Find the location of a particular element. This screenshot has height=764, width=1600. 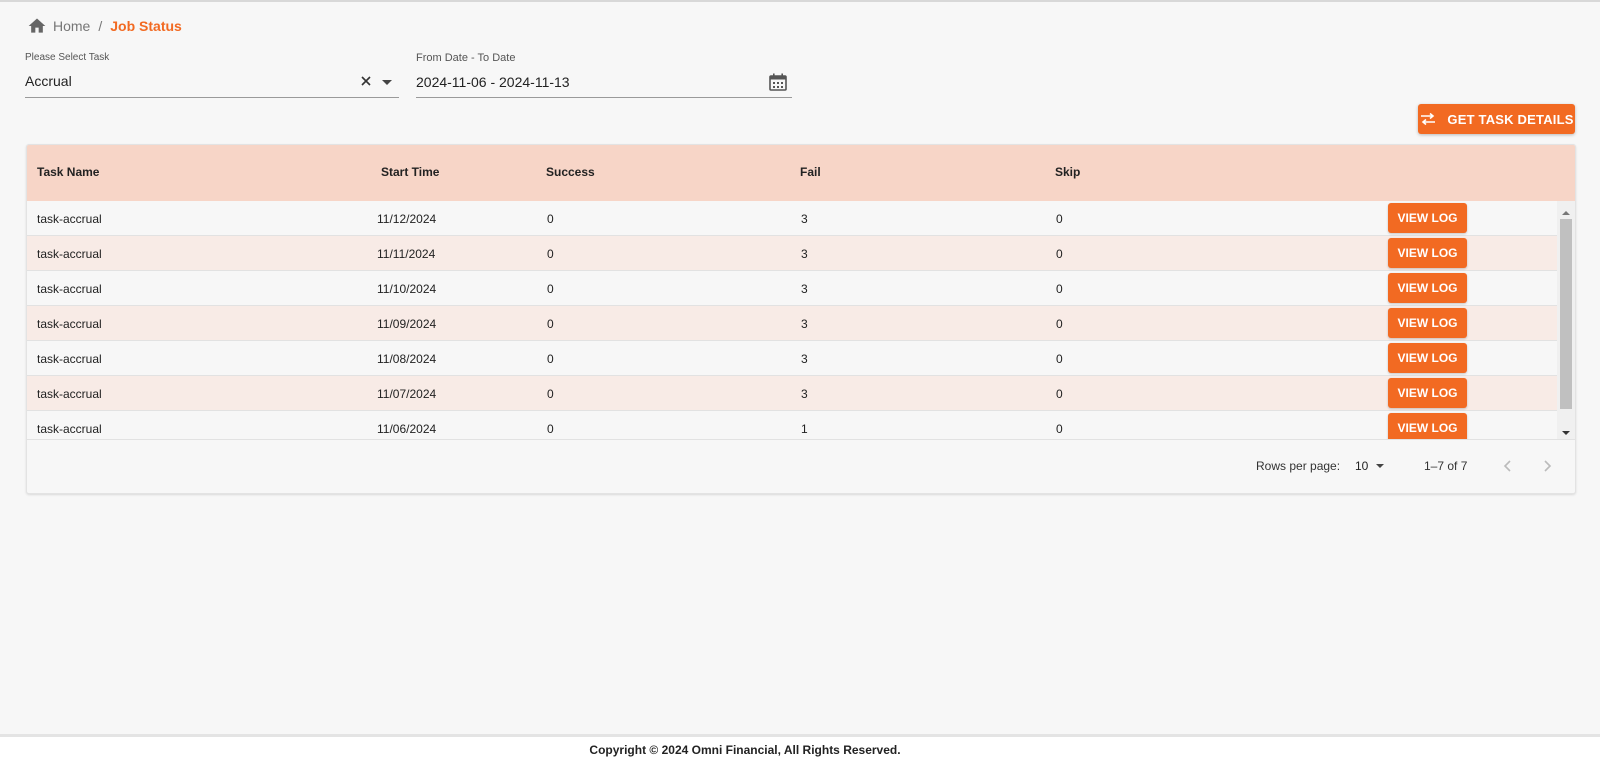

table-row: task-accrual 11/12/2024 0 3 0 VIEW LOG is located at coordinates (792, 218).